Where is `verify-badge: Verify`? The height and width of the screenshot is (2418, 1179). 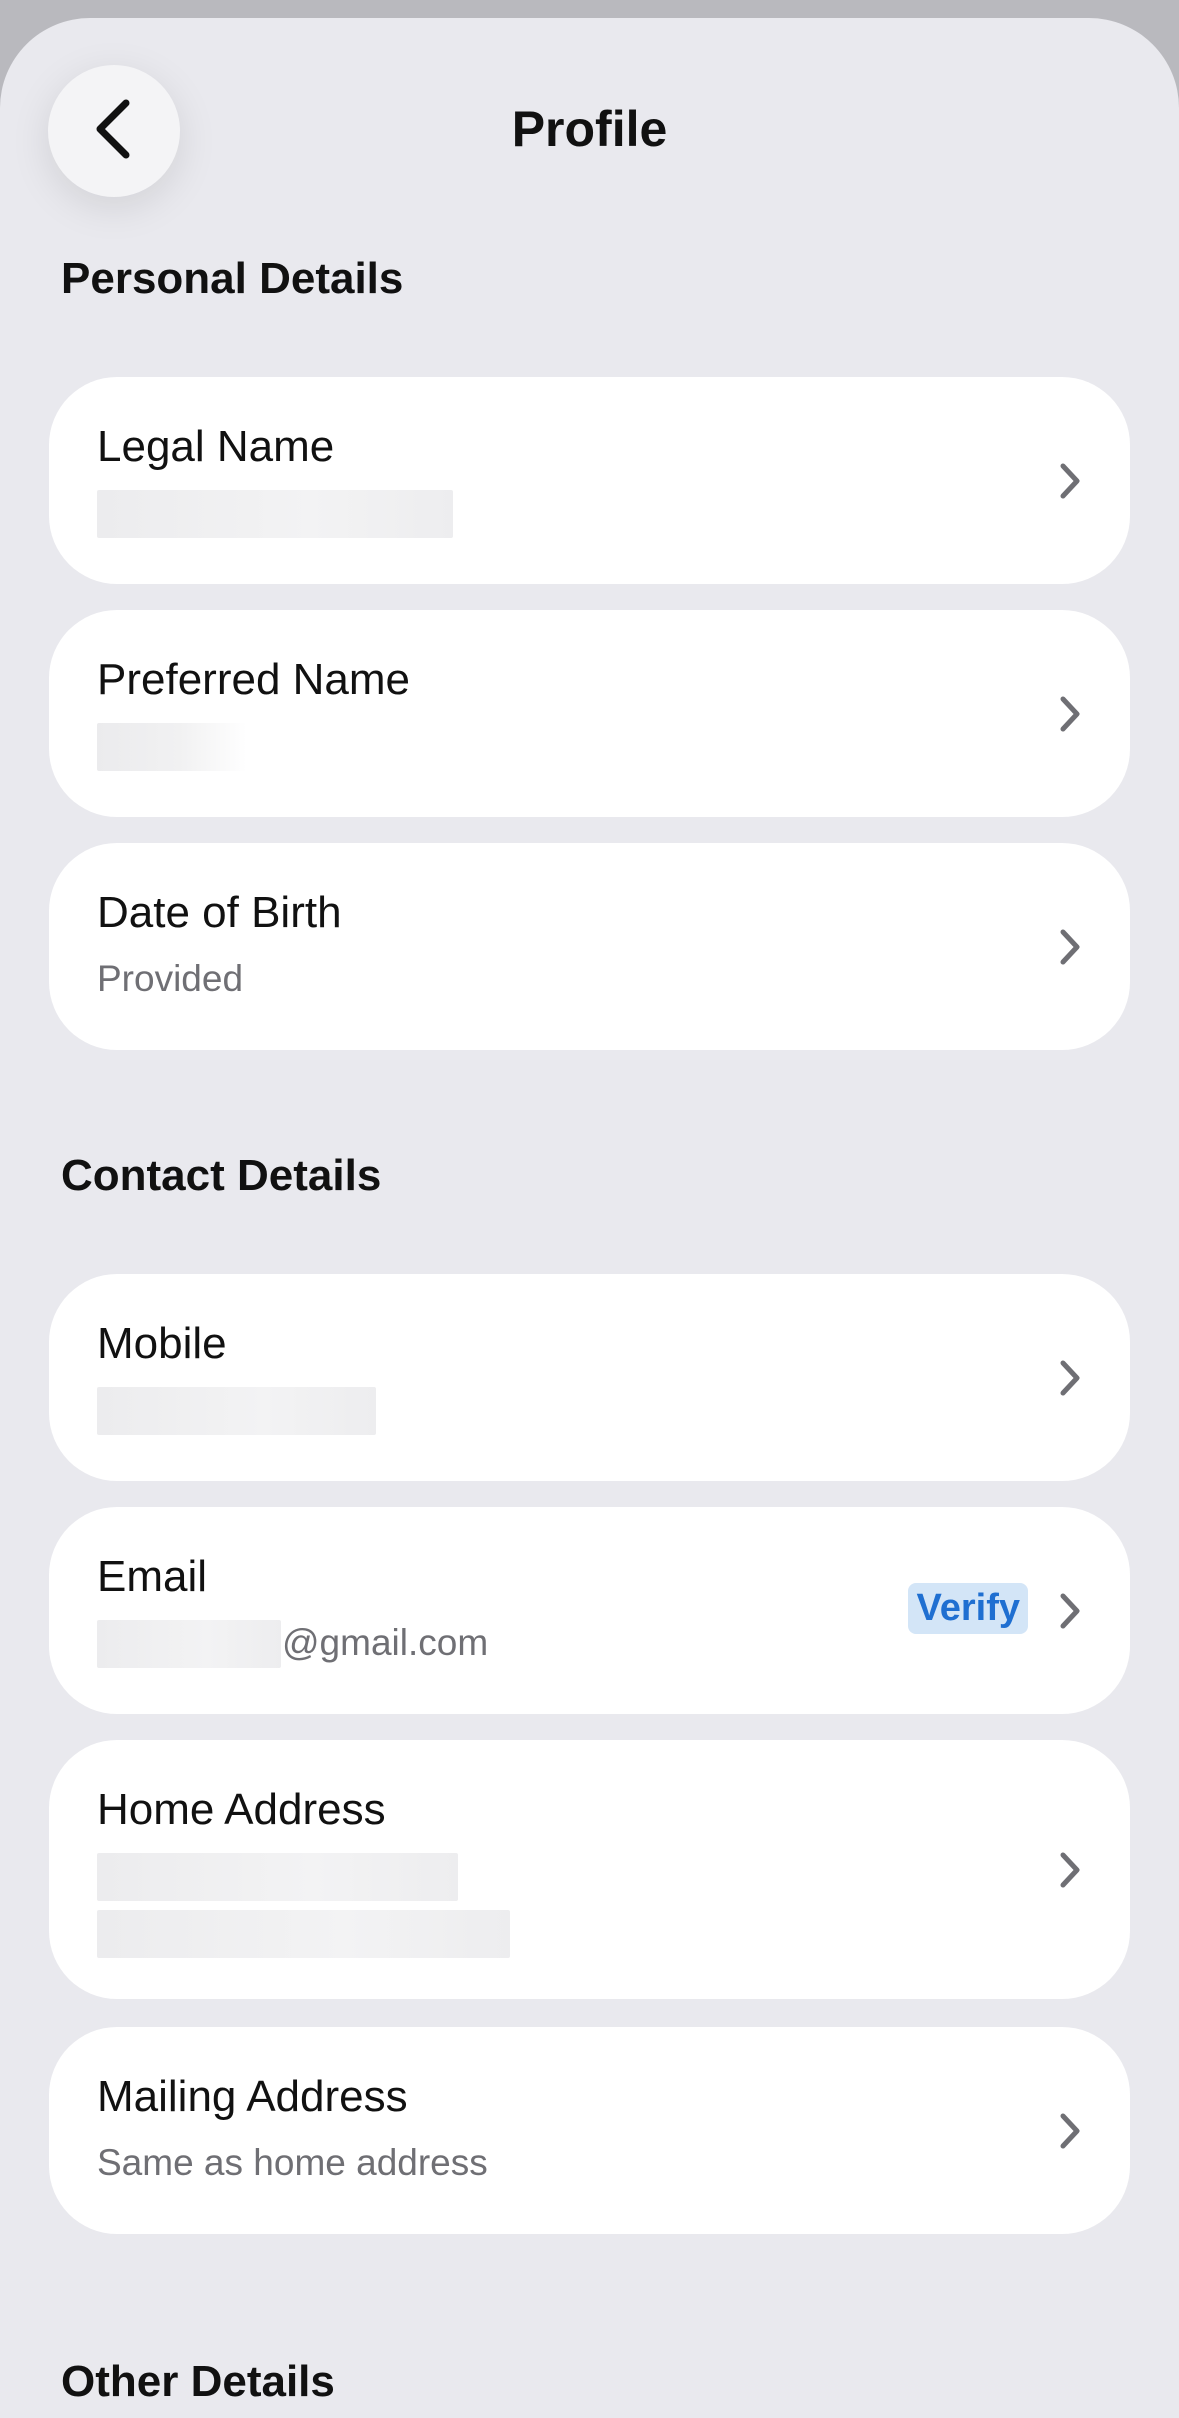
verify-badge: Verify is located at coordinates (968, 1608).